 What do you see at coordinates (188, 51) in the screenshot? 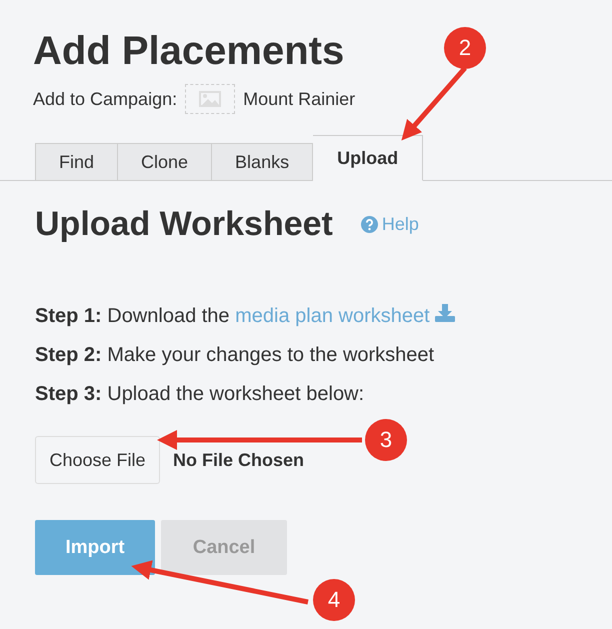
I see `page-title: Add Placements` at bounding box center [188, 51].